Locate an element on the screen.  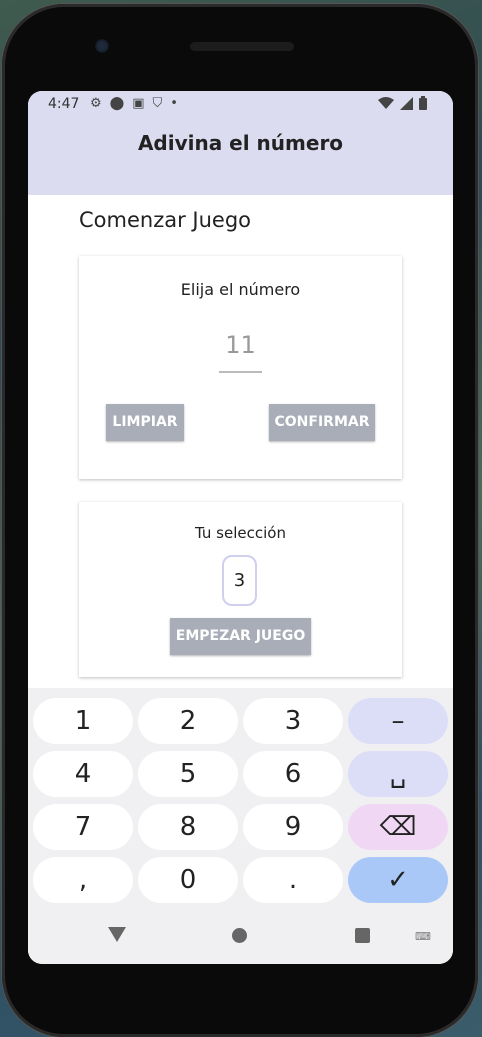
key-6: 6 is located at coordinates (293, 774).